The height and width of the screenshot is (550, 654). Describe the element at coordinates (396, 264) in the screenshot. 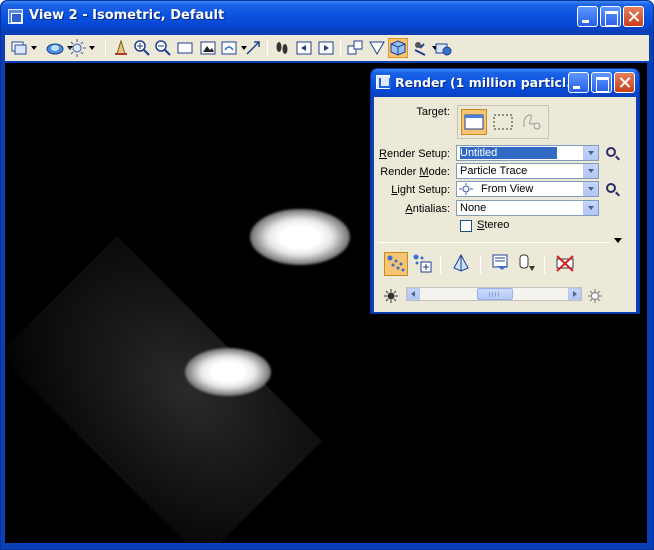

I see `render-button` at that location.